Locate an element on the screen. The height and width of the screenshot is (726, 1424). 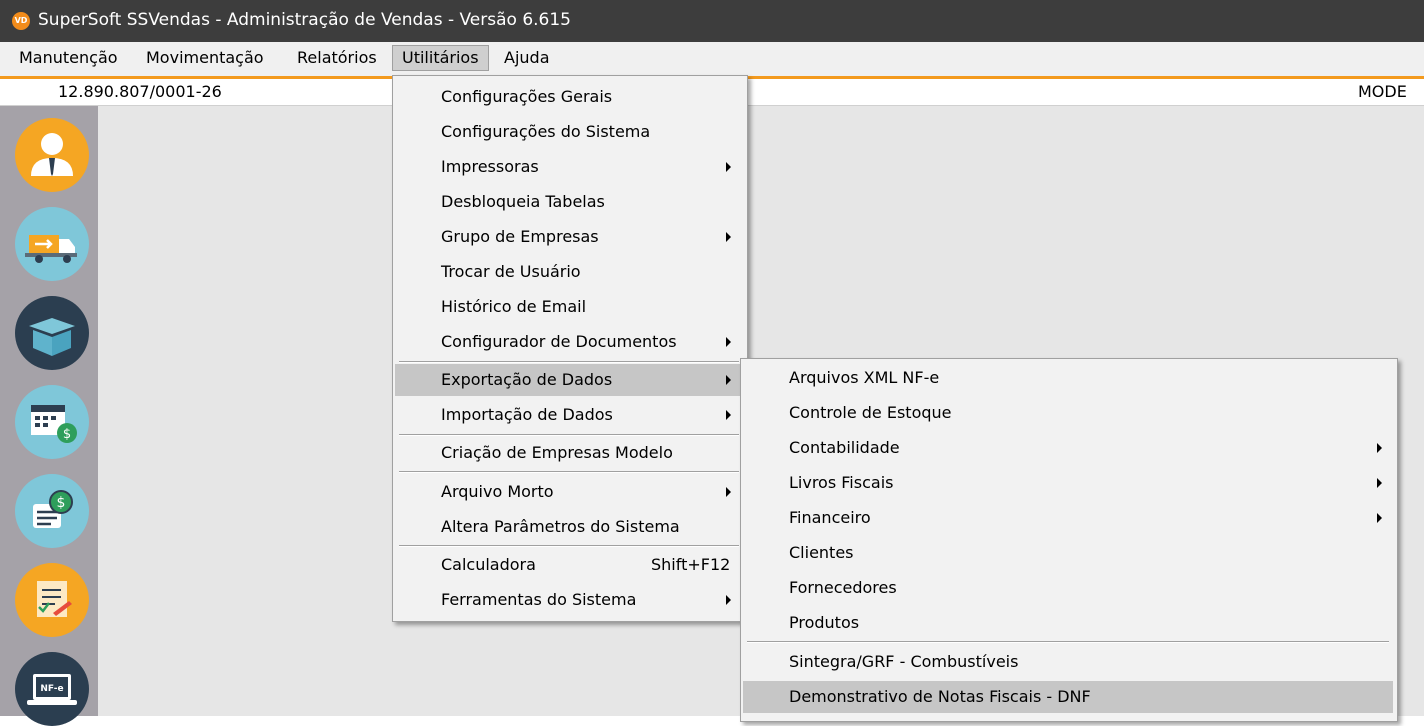
menu-item-altera-parametros: Altera Parâmetros do Sistema is located at coordinates (569, 527).